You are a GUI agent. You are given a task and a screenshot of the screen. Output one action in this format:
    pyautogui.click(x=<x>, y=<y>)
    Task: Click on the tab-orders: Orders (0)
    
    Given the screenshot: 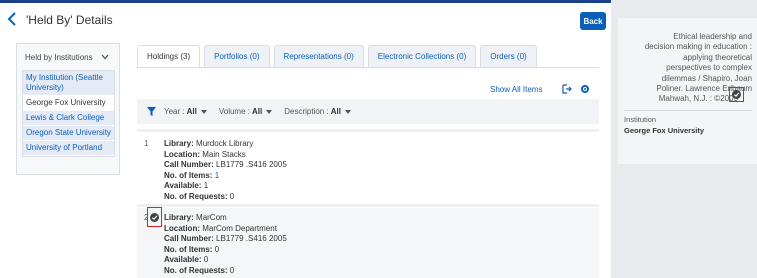 What is the action you would take?
    pyautogui.click(x=508, y=56)
    